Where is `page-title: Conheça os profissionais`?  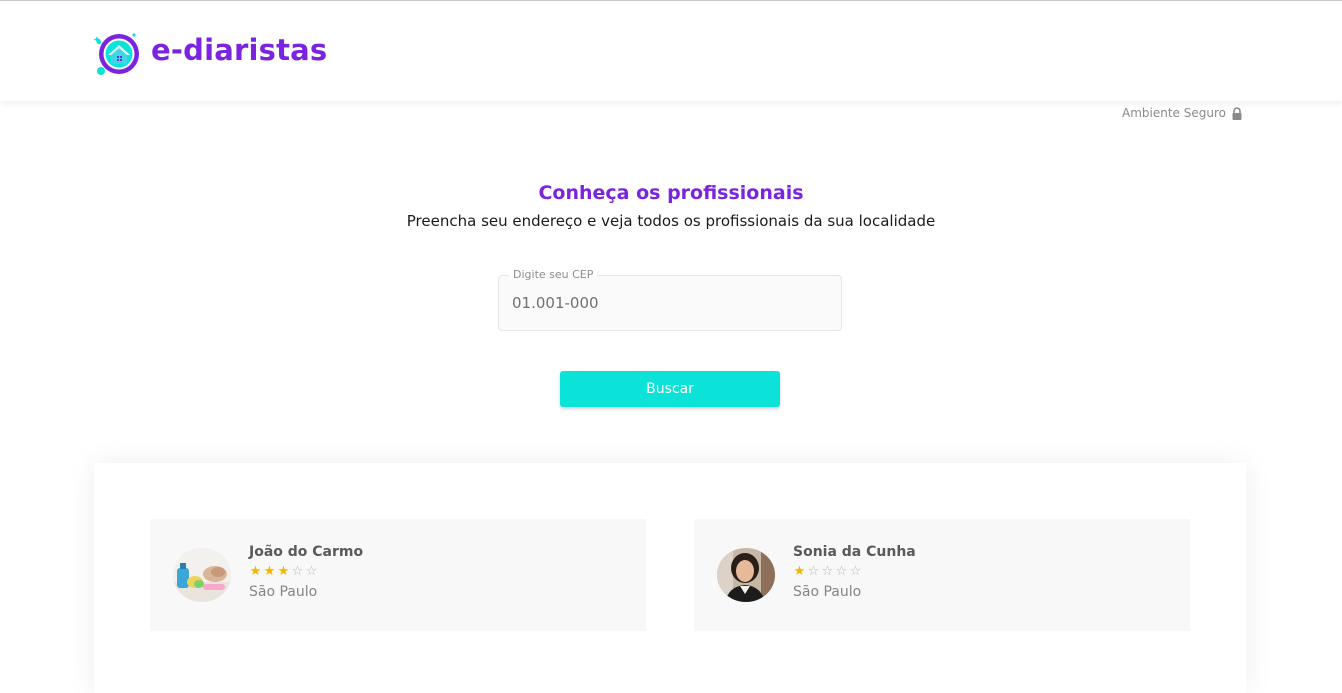 page-title: Conheça os profissionais is located at coordinates (671, 193).